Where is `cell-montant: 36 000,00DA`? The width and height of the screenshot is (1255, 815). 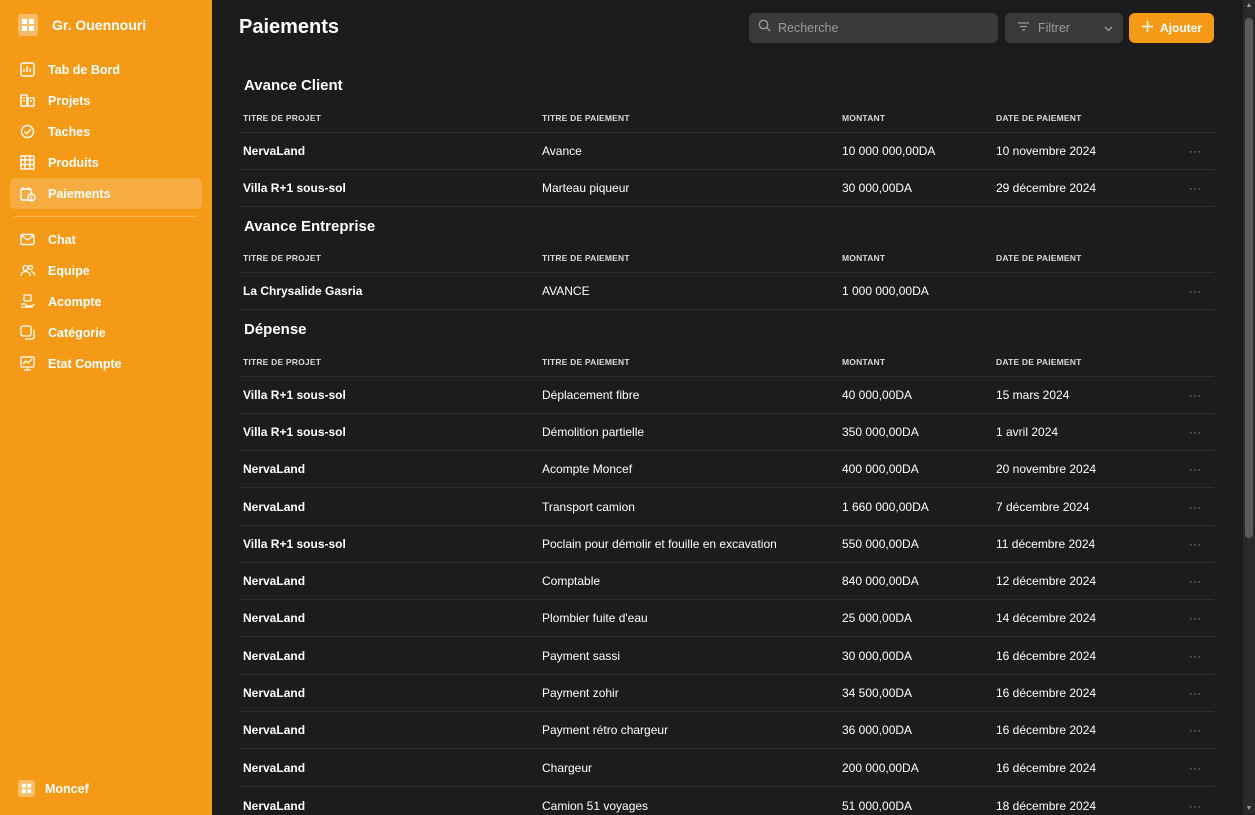
cell-montant: 36 000,00DA is located at coordinates (877, 730).